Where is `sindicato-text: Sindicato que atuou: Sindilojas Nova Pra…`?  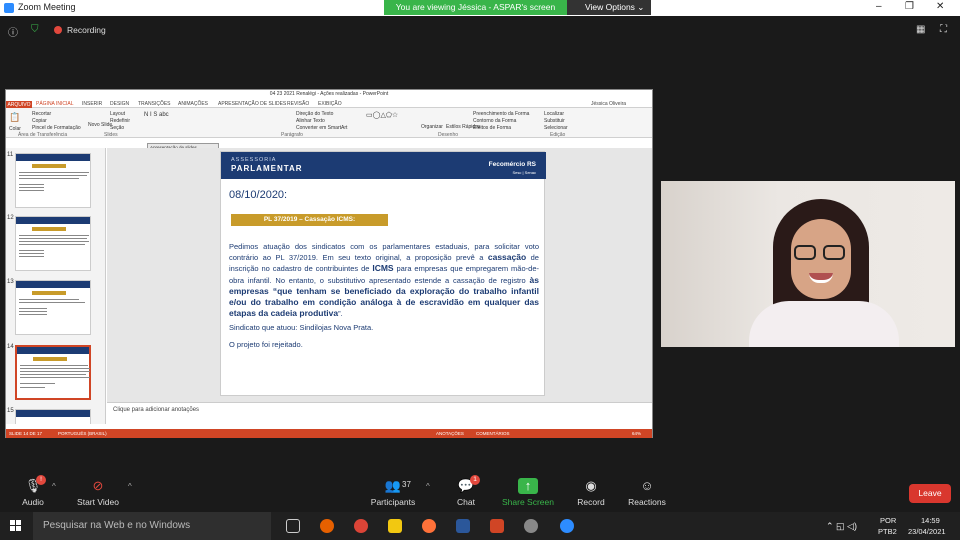 sindicato-text: Sindicato que atuou: Sindilojas Nova Pra… is located at coordinates (301, 327).